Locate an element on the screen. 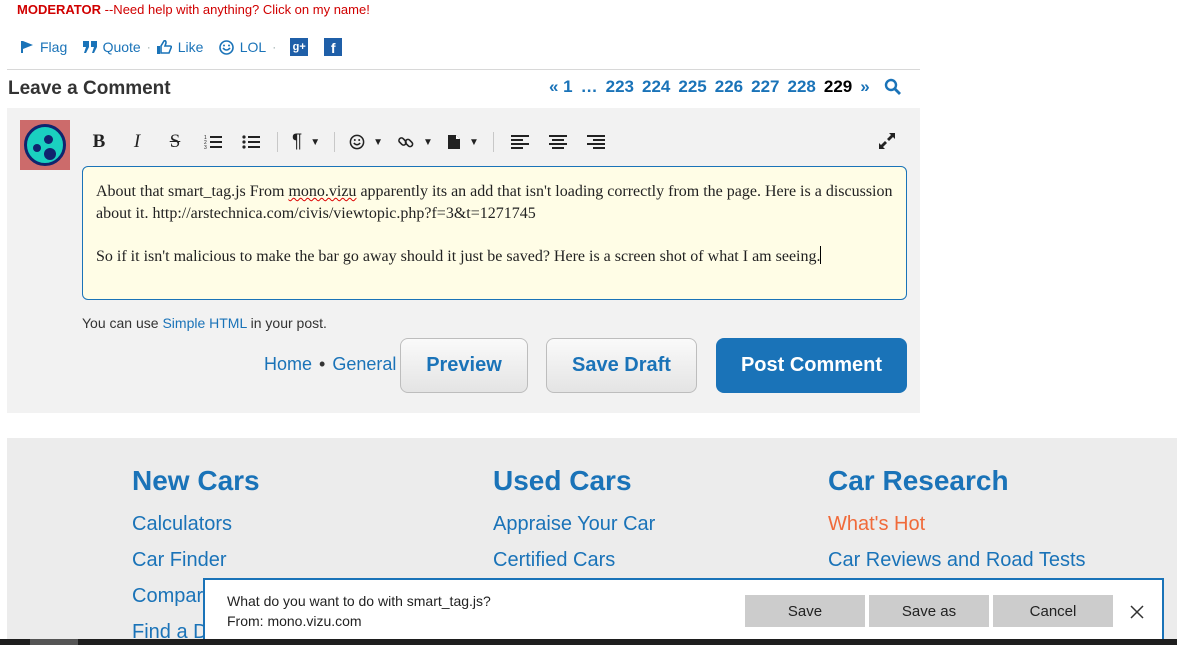  align-left-icon is located at coordinates (519, 142).